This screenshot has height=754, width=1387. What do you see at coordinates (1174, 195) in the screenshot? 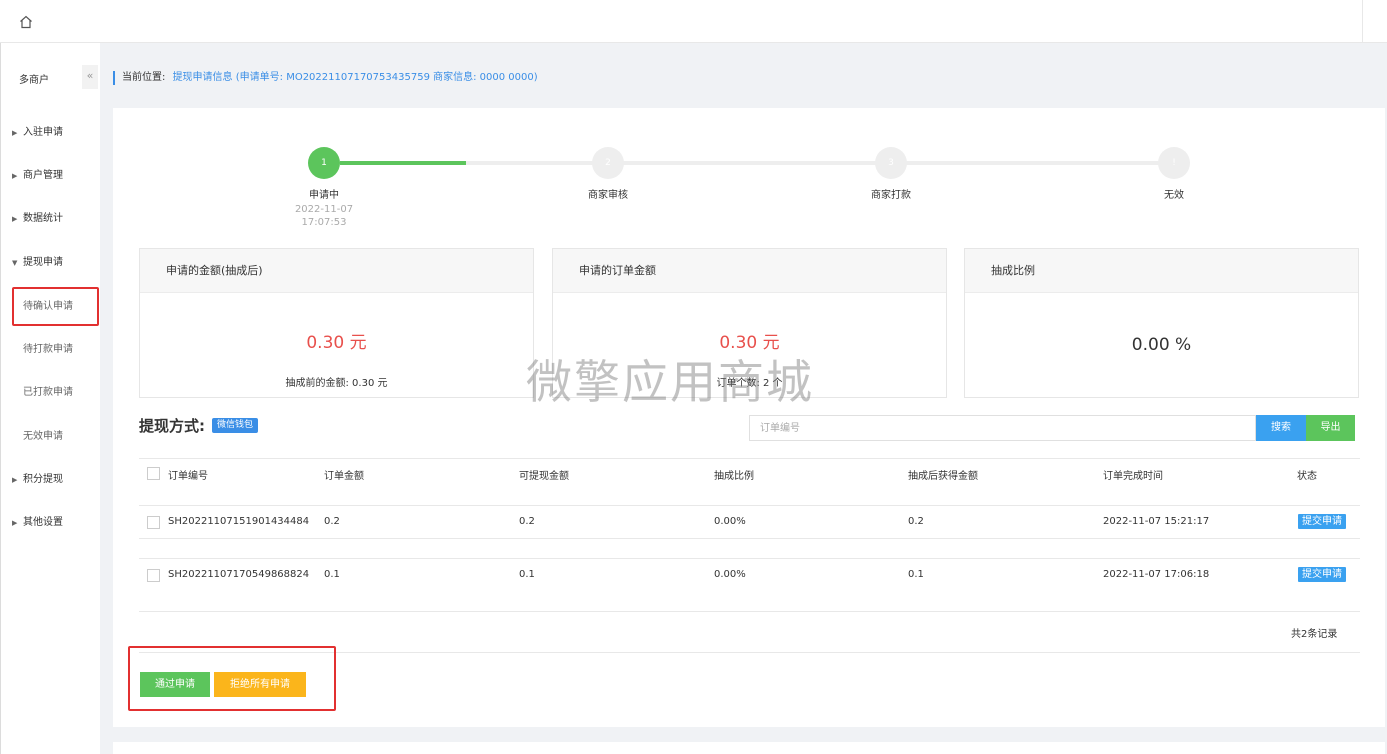
I see `step-4-label: 无效` at bounding box center [1174, 195].